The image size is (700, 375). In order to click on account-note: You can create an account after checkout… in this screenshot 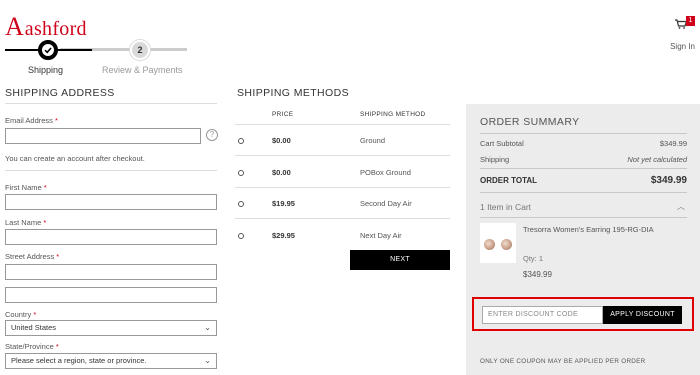, I will do `click(75, 158)`.